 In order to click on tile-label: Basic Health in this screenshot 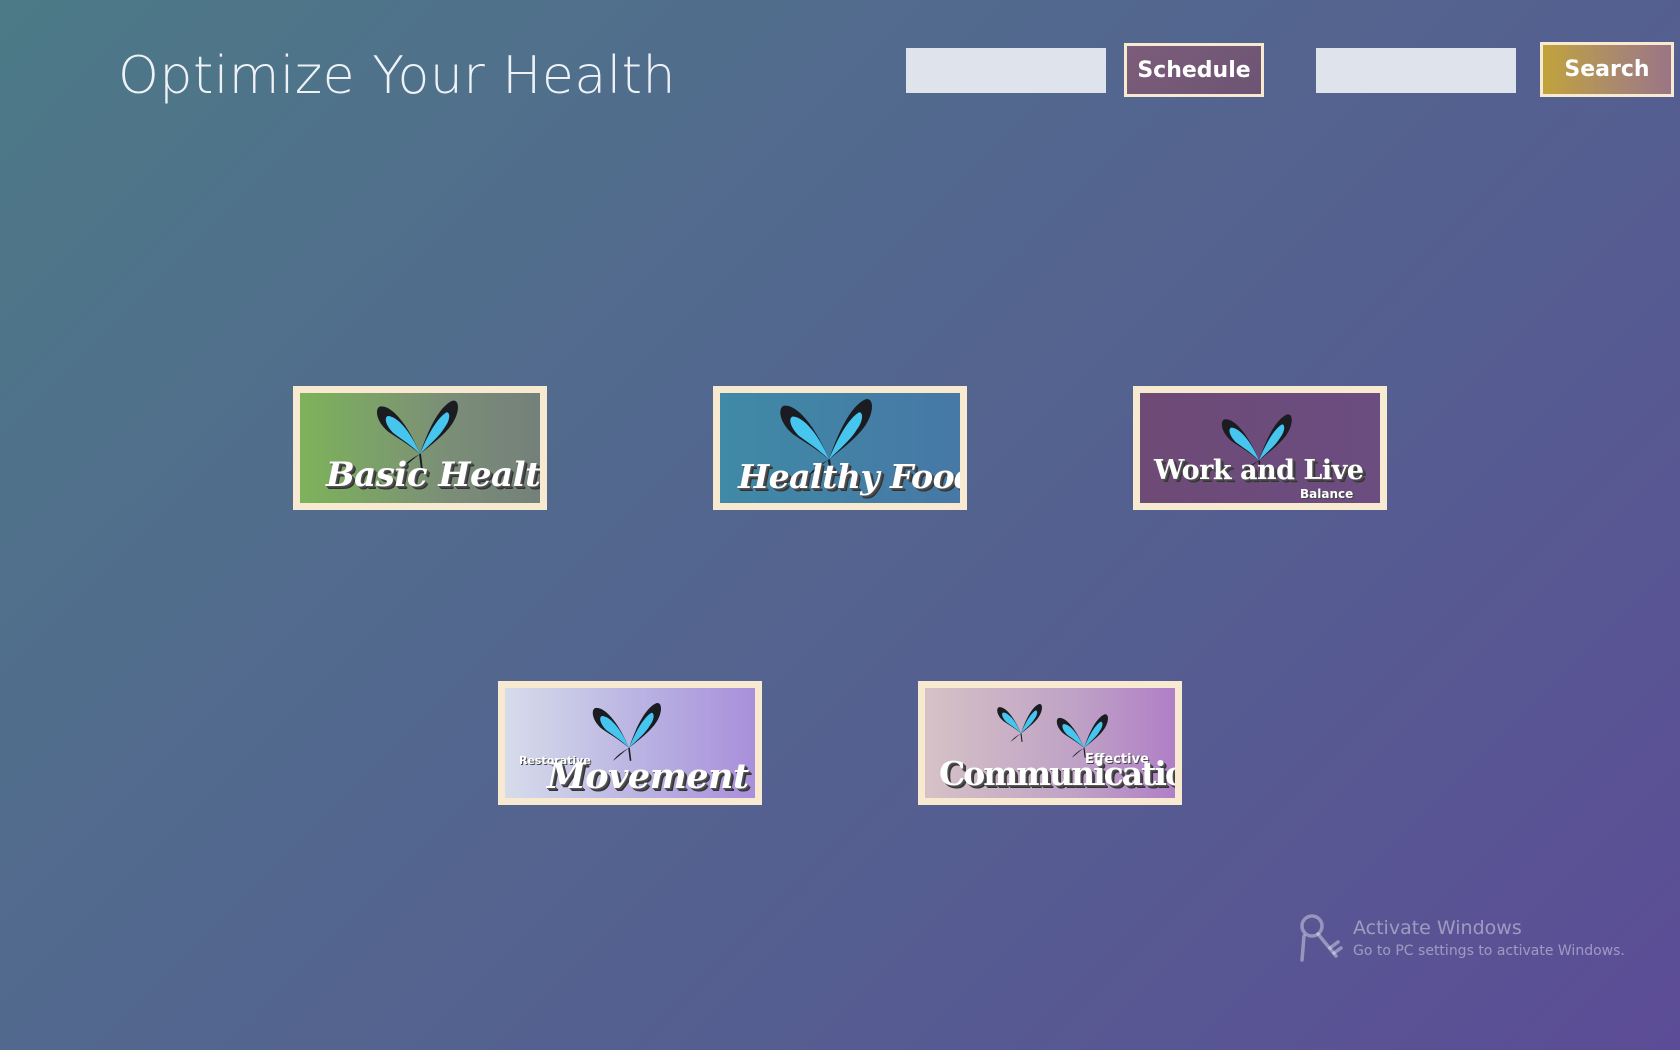, I will do `click(436, 475)`.